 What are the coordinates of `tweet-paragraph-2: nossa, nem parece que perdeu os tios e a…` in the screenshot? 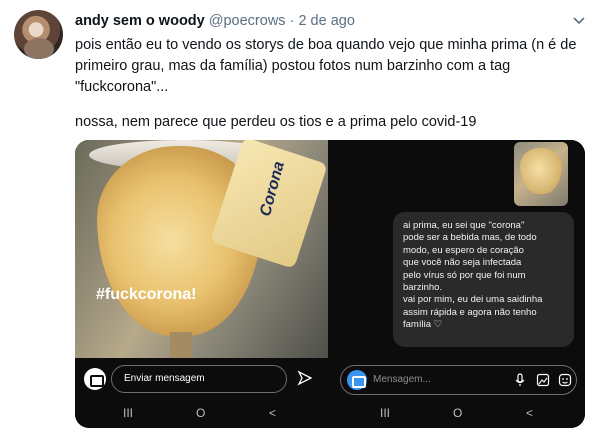 It's located at (276, 122).